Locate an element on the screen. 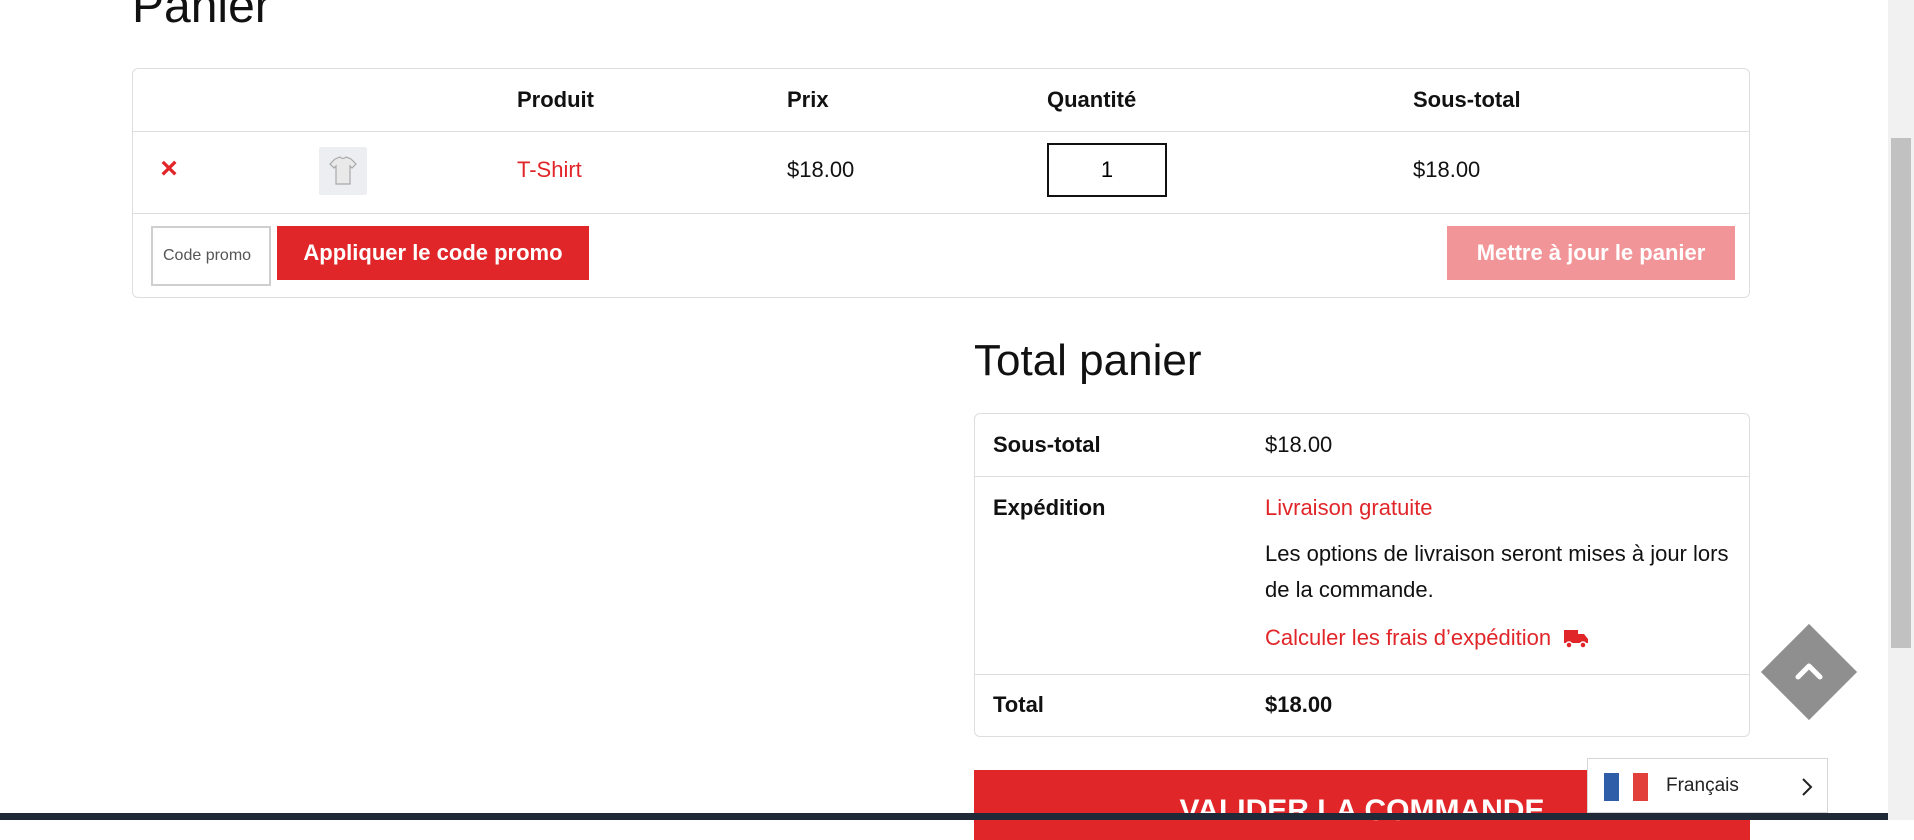 Image resolution: width=1914 pixels, height=840 pixels. cart-item-row: × T-Shirt $18.00 $18.00 is located at coordinates (941, 172).